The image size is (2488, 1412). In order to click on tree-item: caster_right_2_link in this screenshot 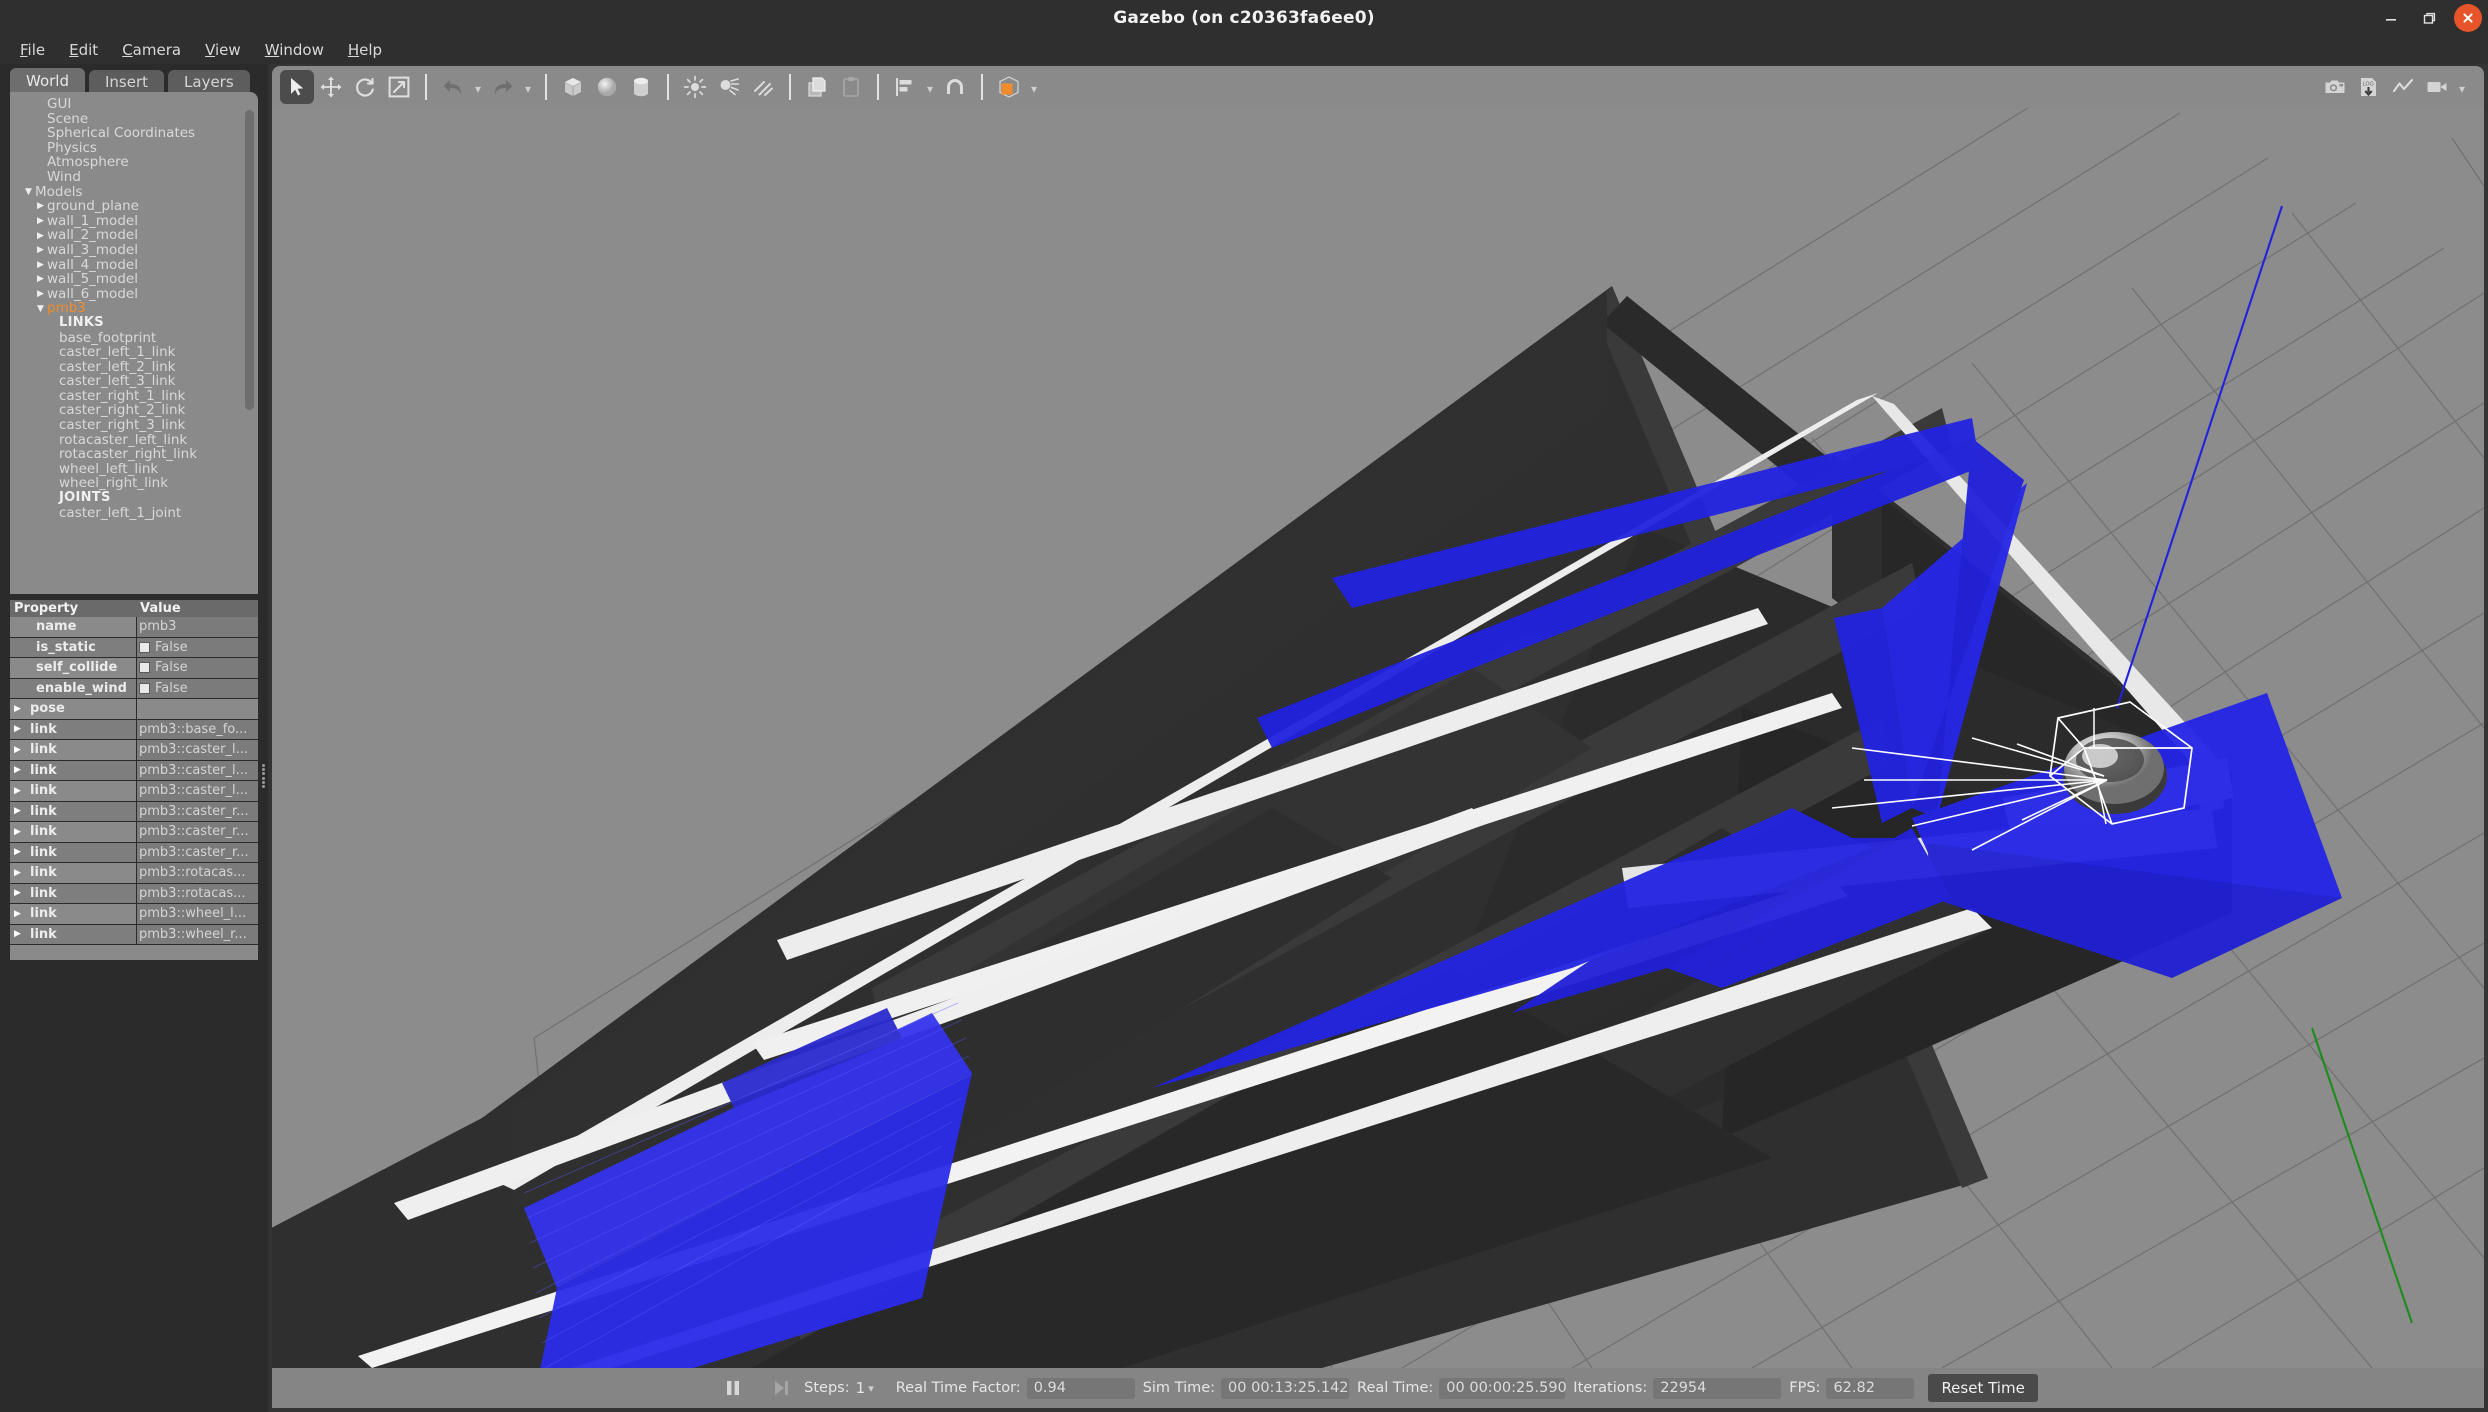, I will do `click(126, 410)`.